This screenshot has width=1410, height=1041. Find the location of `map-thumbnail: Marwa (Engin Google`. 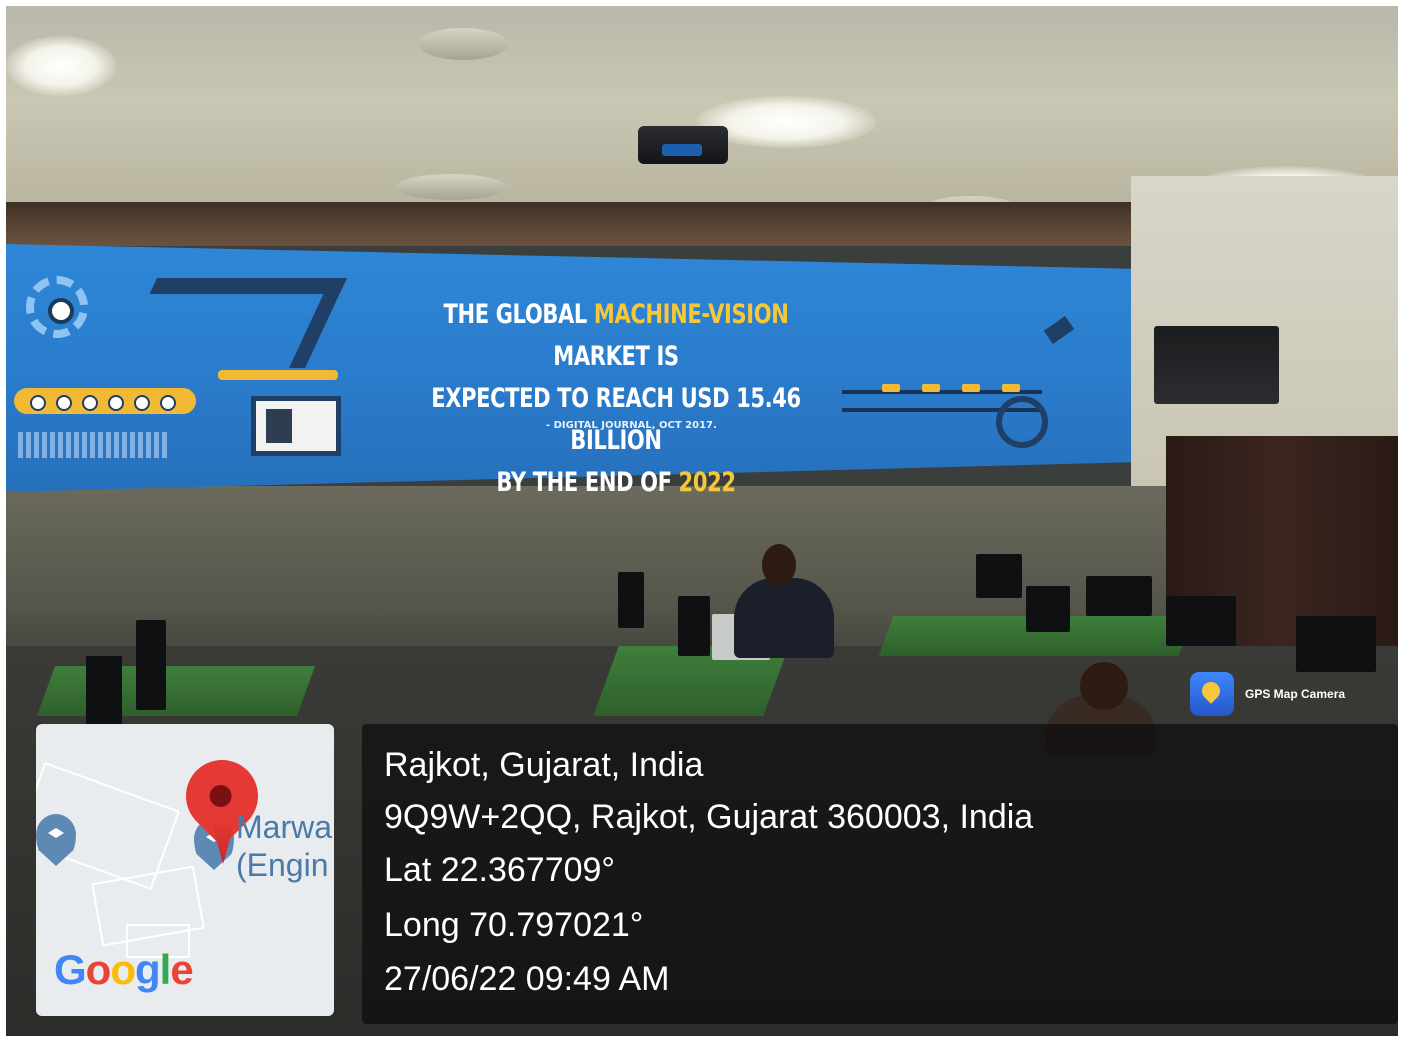

map-thumbnail: Marwa (Engin Google is located at coordinates (185, 870).